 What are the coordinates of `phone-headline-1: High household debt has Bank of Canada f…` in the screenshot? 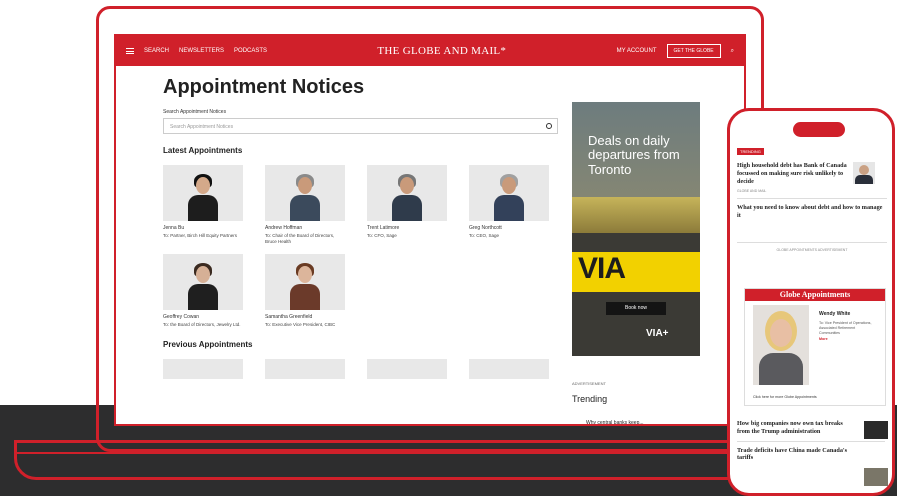 It's located at (792, 173).